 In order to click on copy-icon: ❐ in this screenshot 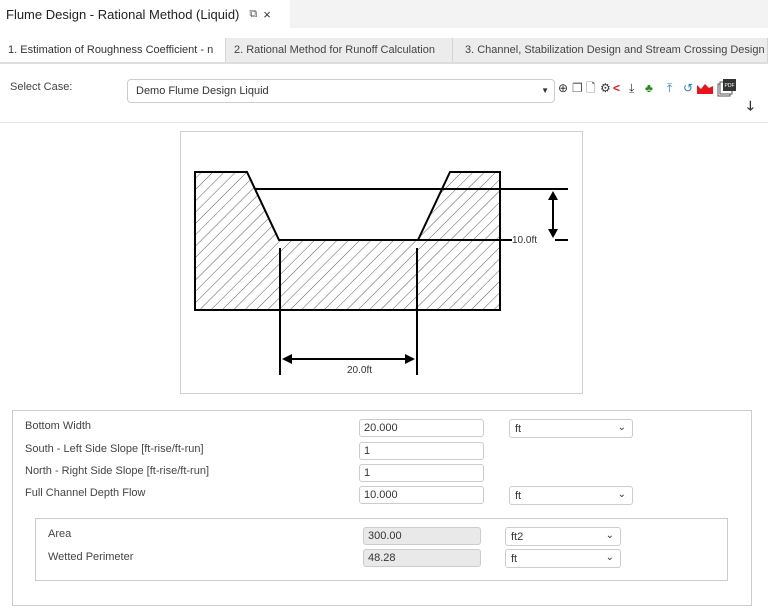, I will do `click(577, 88)`.